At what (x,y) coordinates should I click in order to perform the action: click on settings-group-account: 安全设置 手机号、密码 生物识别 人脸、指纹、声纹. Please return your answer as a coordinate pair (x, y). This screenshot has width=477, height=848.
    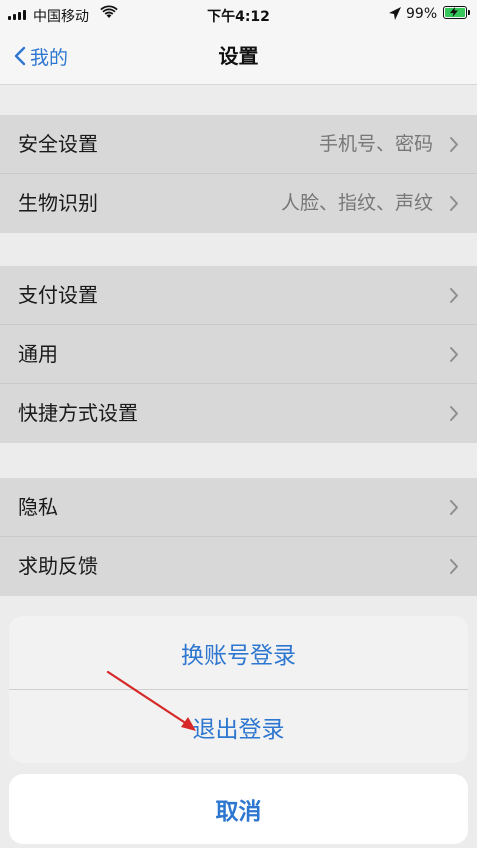
    Looking at the image, I should click on (238, 174).